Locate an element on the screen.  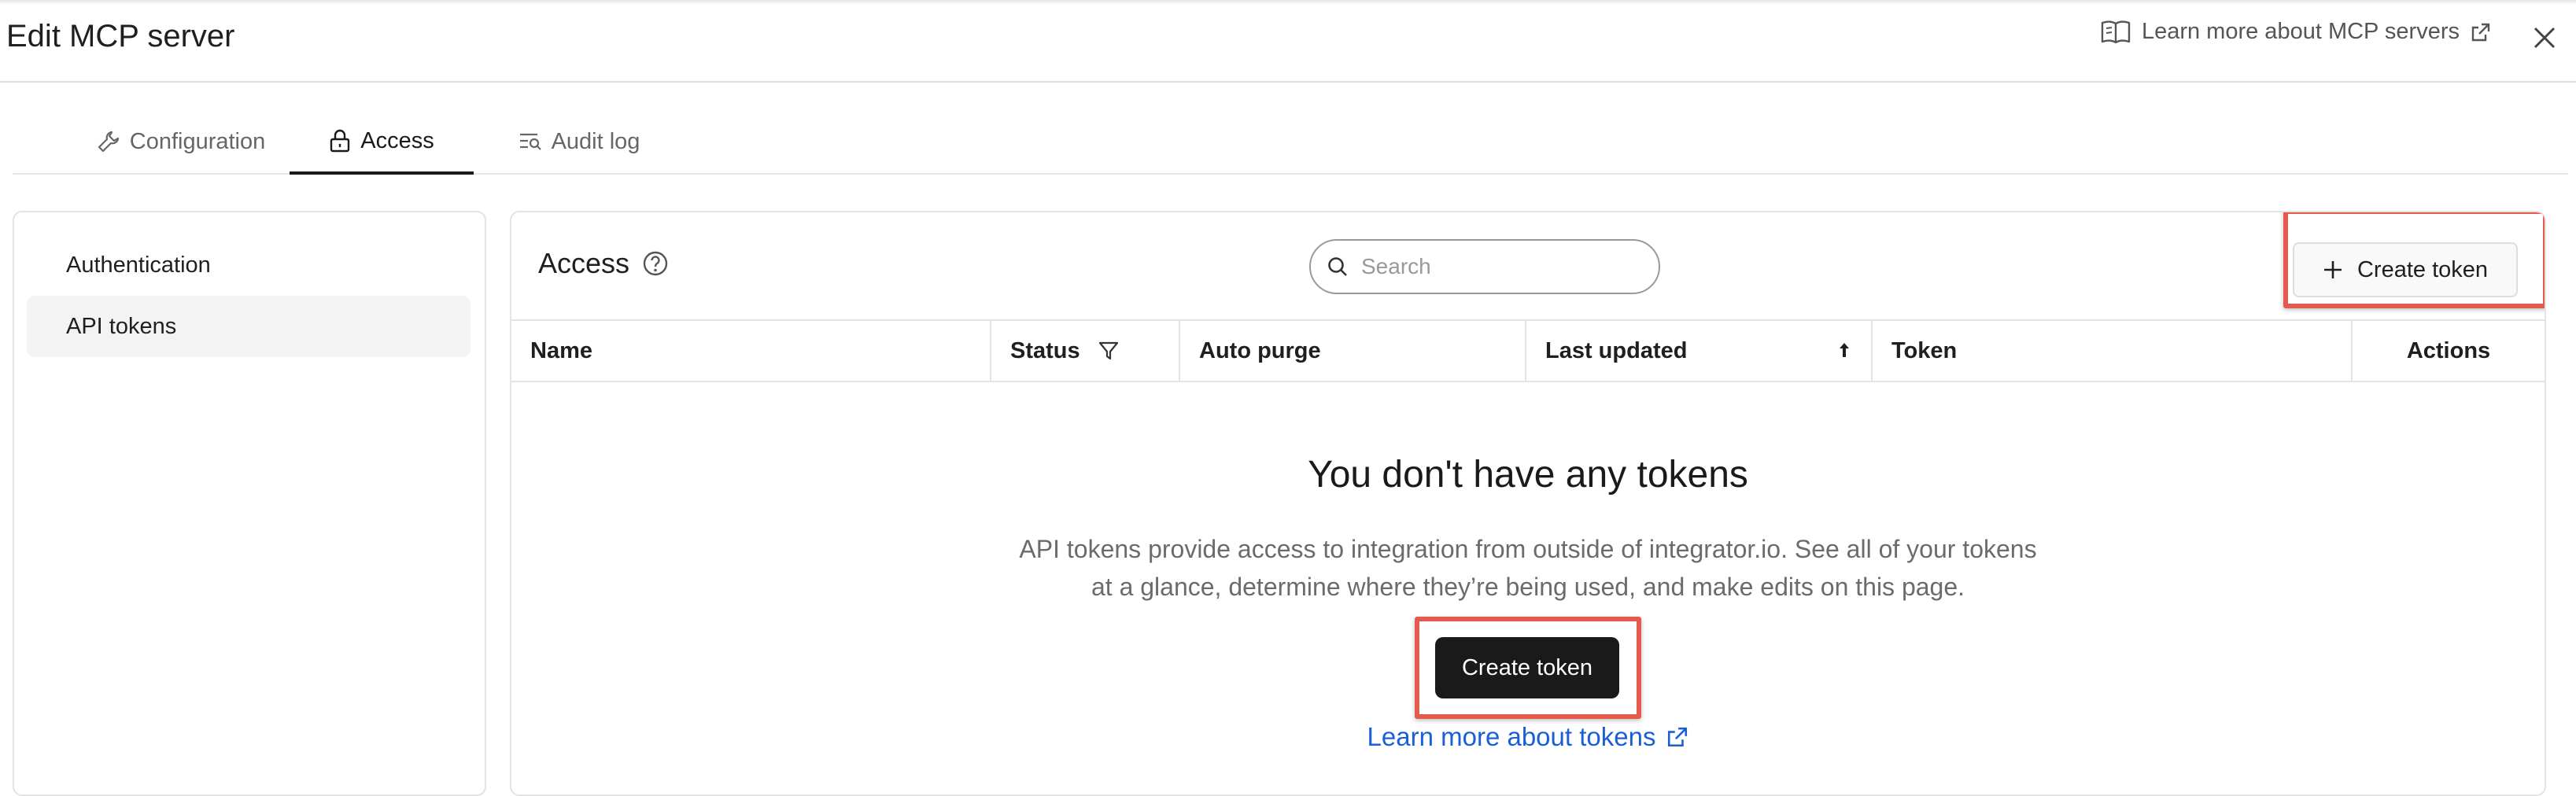
tab-bar: Configuration Access Audit log is located at coordinates (1290, 142).